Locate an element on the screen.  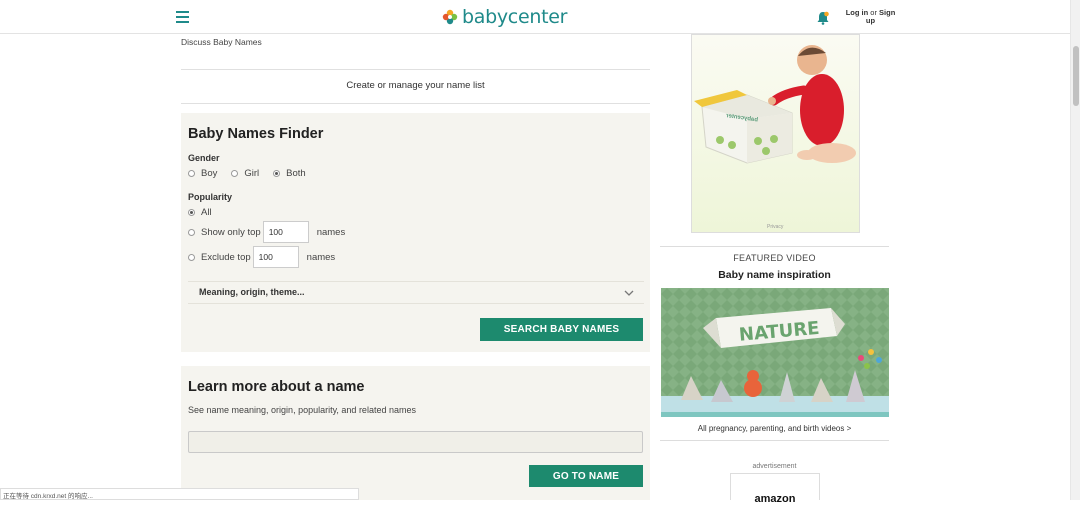
gender-both-radio is located at coordinates (277, 173).